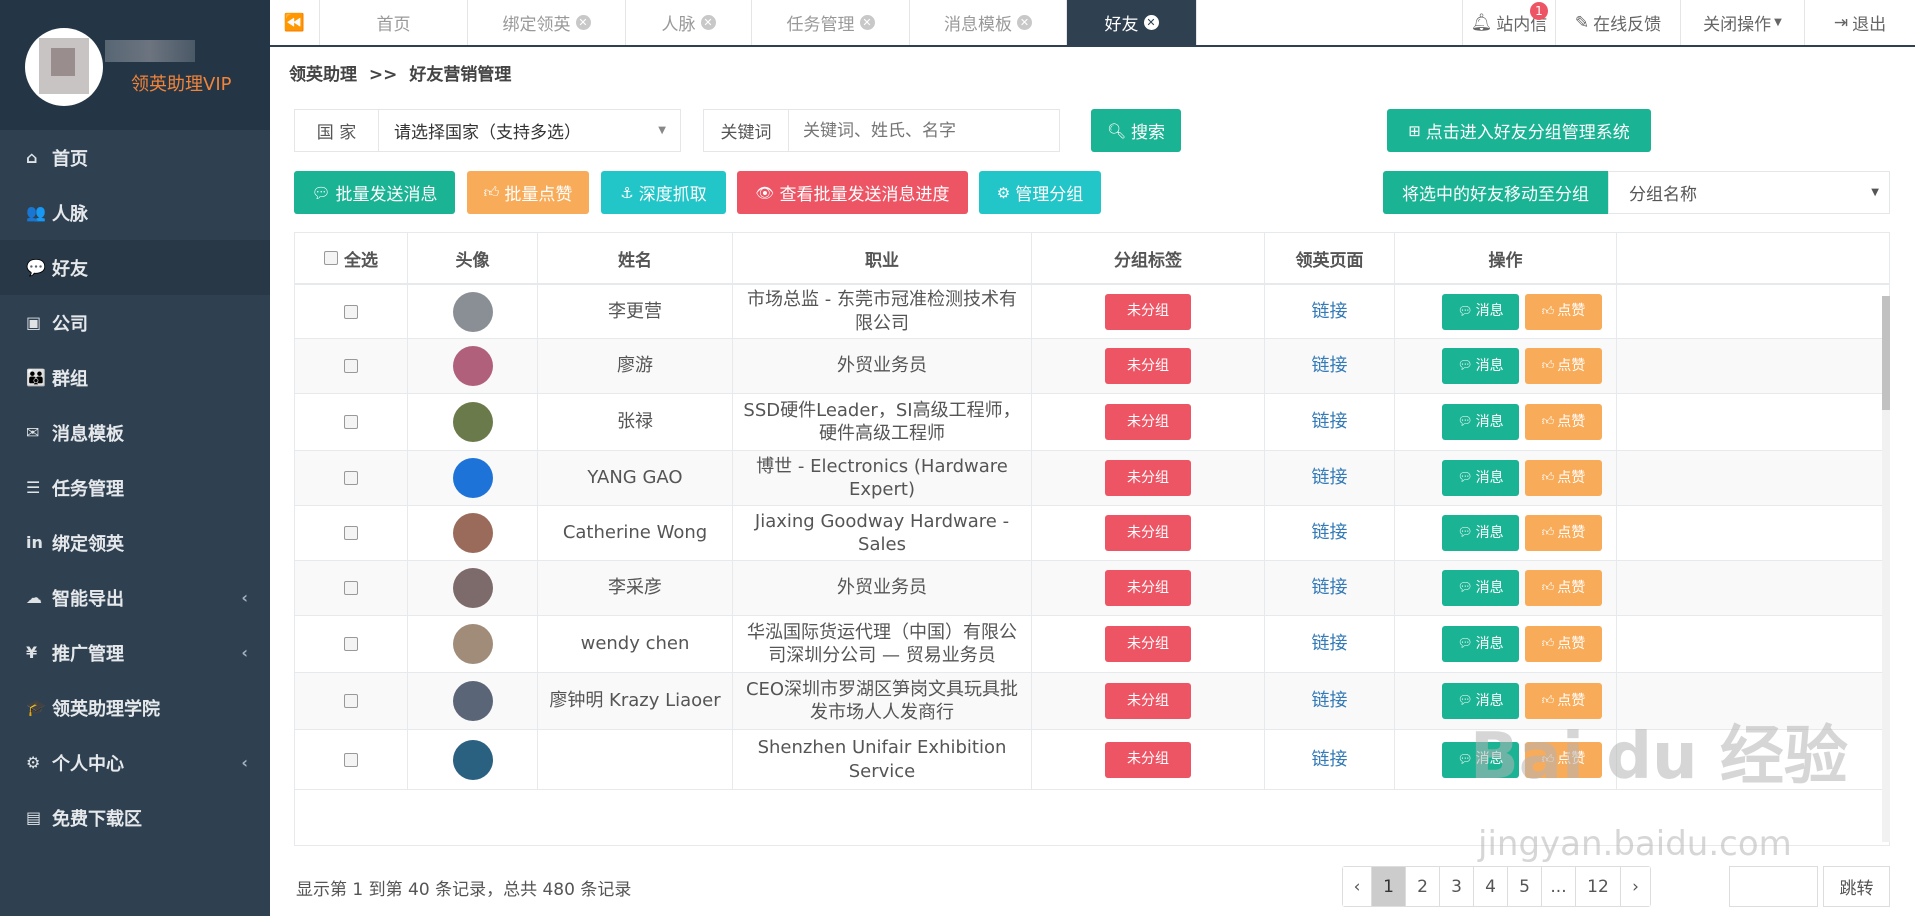 This screenshot has width=1915, height=916. Describe the element at coordinates (852, 192) in the screenshot. I see `view-progress-button: 👁︎ 查看批量发送消息进度` at that location.